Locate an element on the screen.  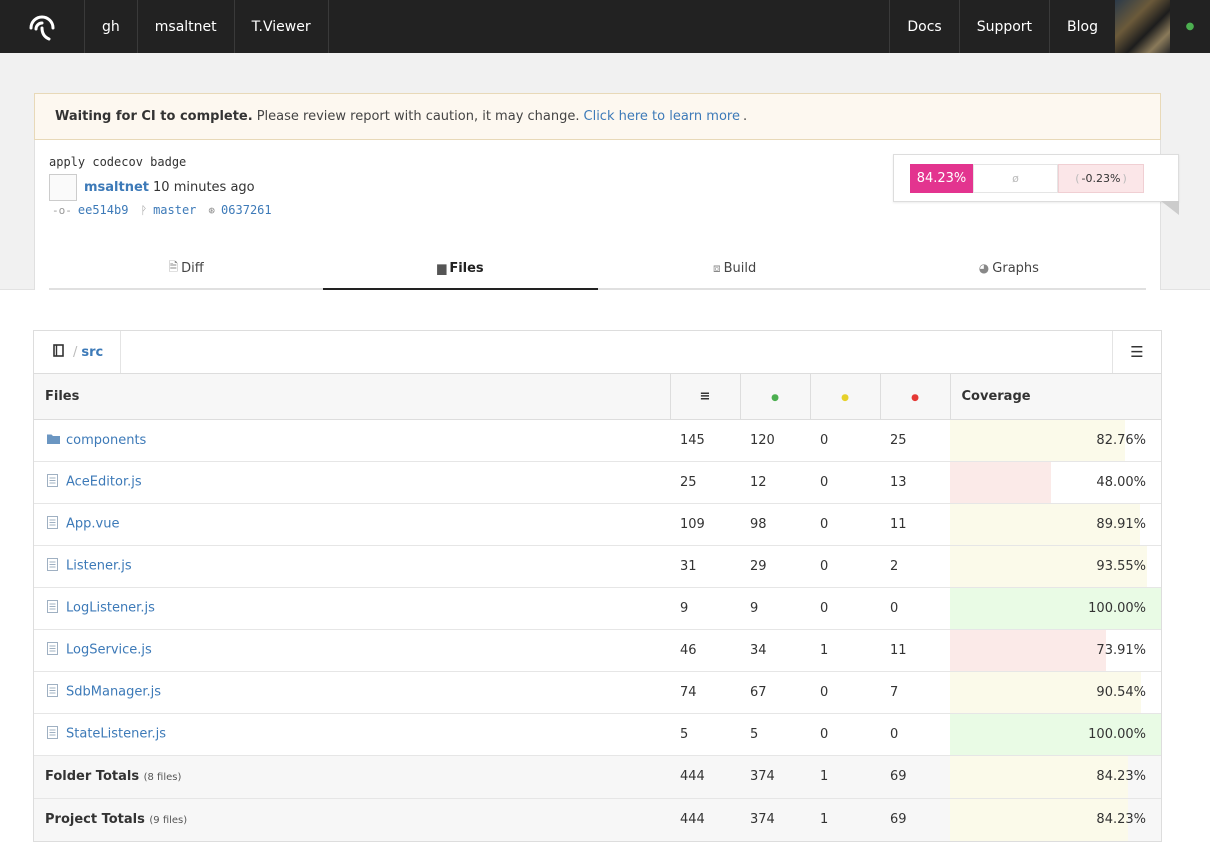
patch-coverage: ø is located at coordinates (1015, 178).